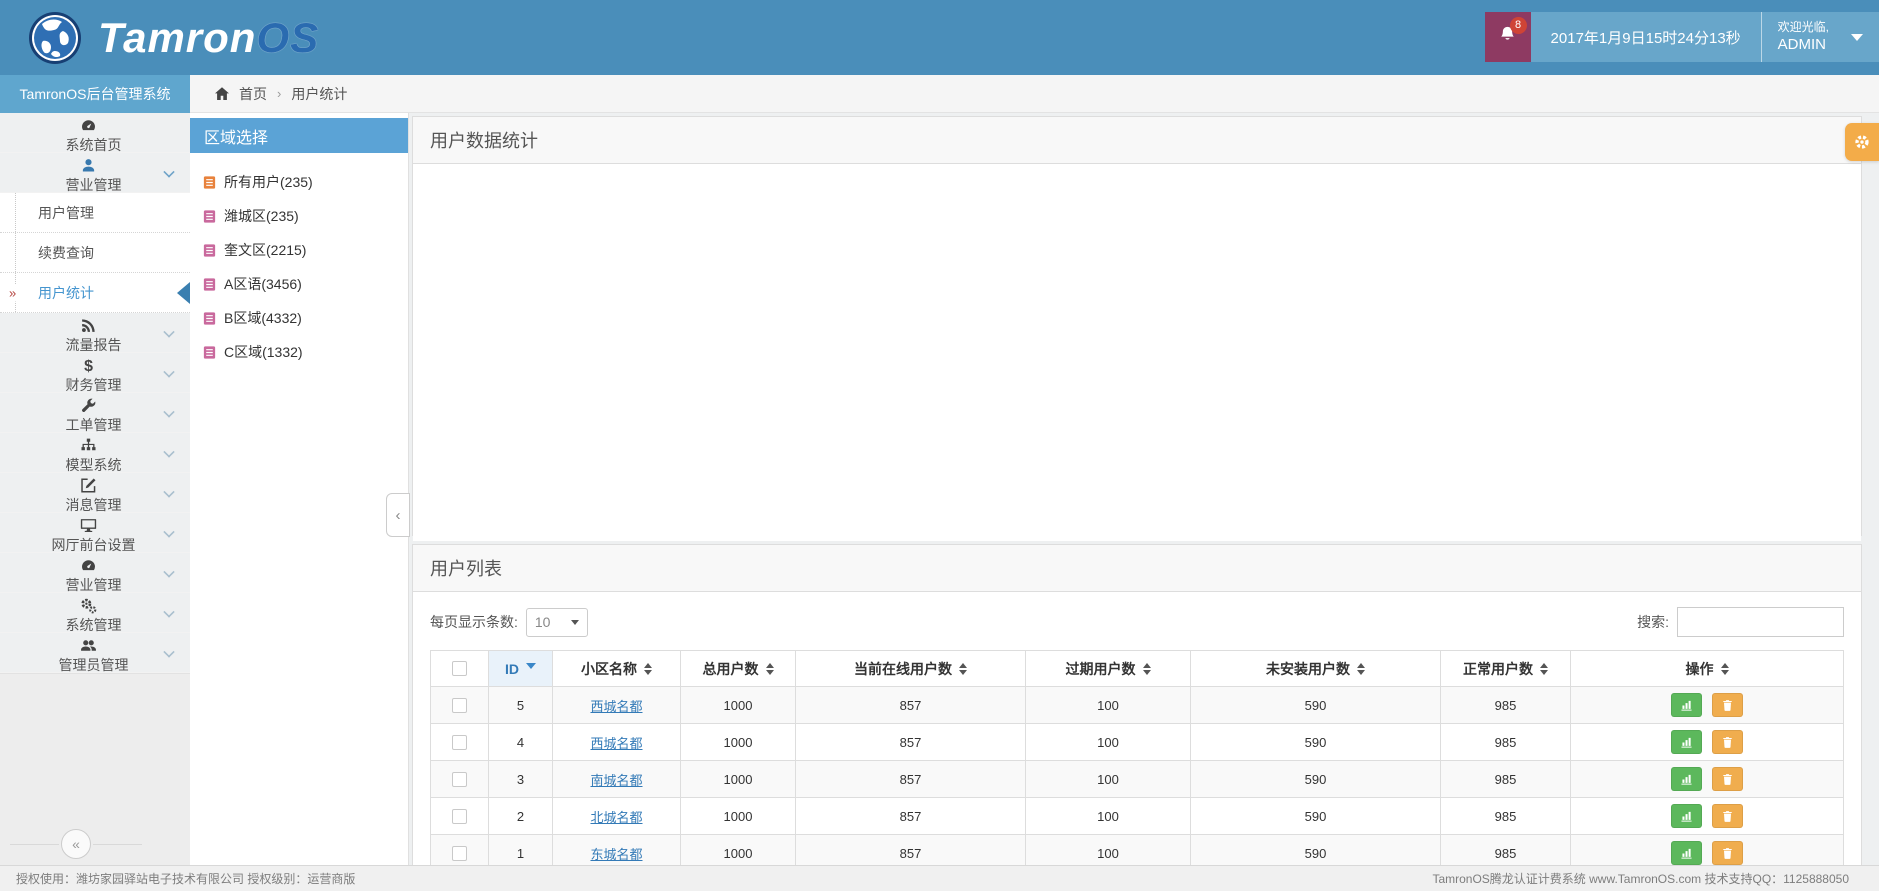 This screenshot has height=891, width=1879. I want to click on column-header-正常用户数: 正常用户数, so click(1505, 668).